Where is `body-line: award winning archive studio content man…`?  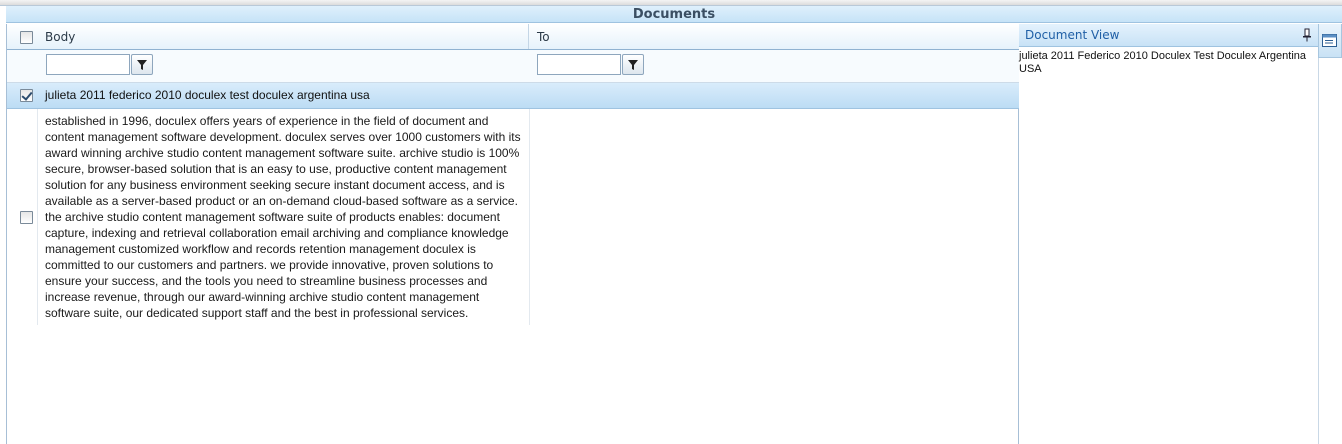
body-line: award winning archive studio content man… is located at coordinates (282, 153).